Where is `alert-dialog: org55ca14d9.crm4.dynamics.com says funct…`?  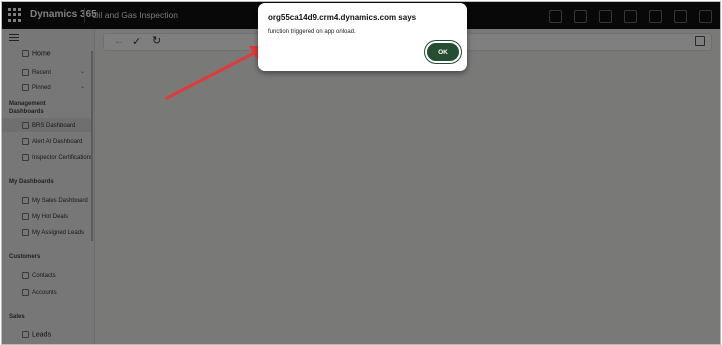 alert-dialog: org55ca14d9.crm4.dynamics.com says funct… is located at coordinates (362, 37).